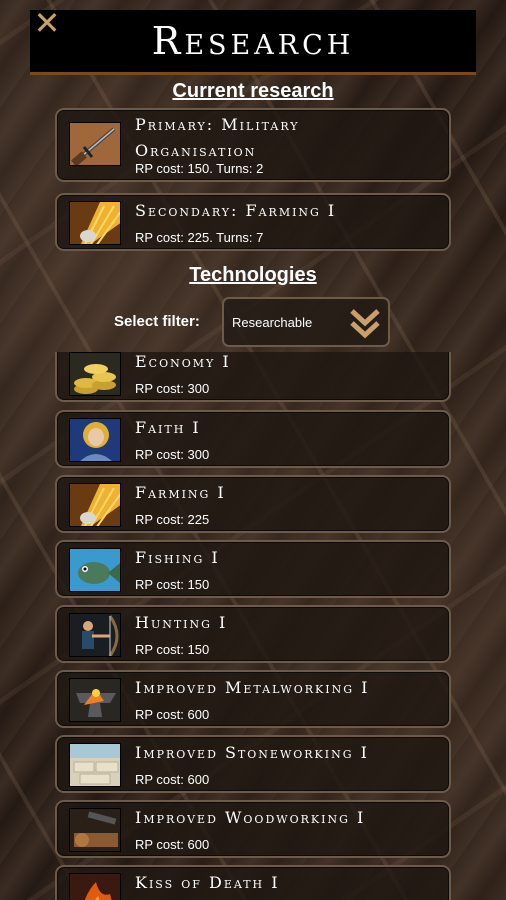 This screenshot has height=900, width=506. I want to click on tech-row-metalworking: Improved Metalworking I RP cost: 600, so click(253, 699).